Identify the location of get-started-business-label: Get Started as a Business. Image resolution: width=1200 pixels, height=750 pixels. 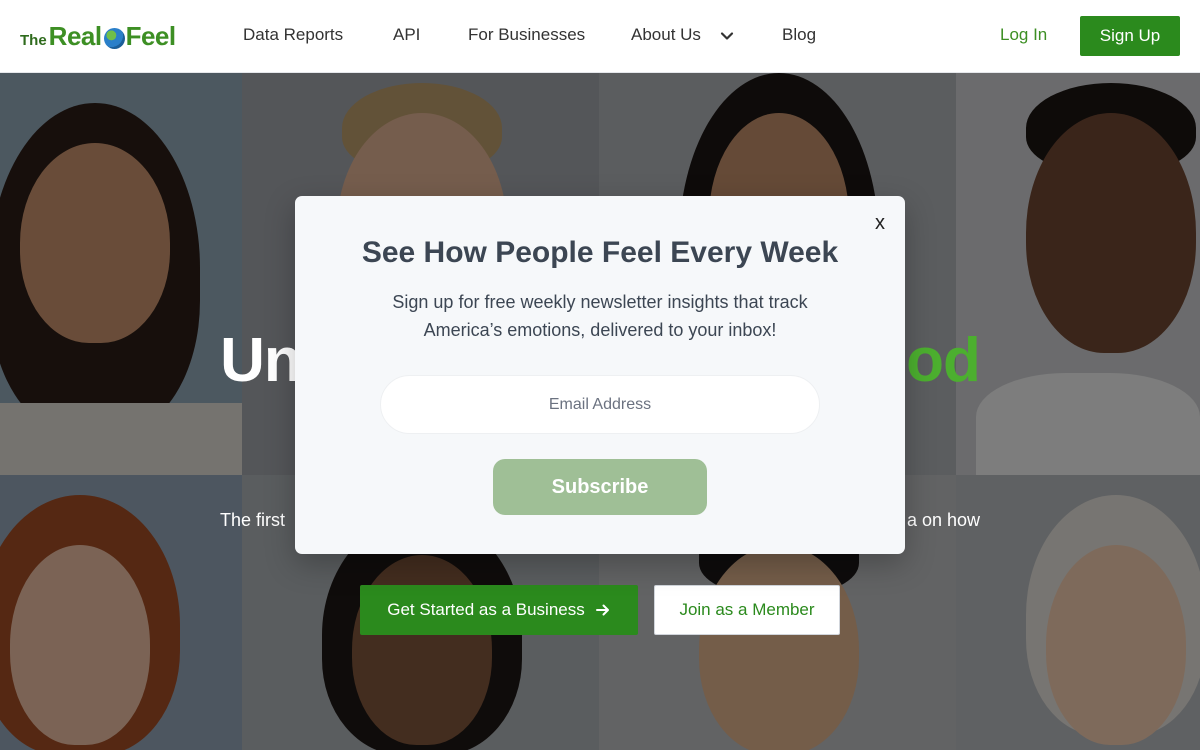
(486, 609).